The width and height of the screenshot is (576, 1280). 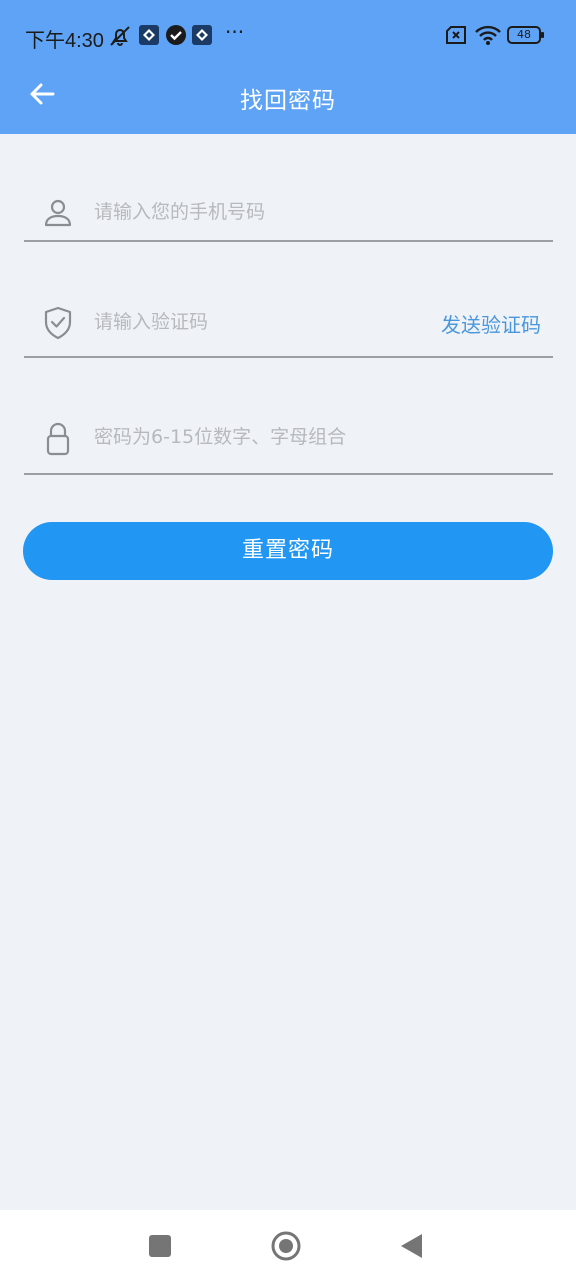 I want to click on battery-level: 48, so click(x=524, y=34).